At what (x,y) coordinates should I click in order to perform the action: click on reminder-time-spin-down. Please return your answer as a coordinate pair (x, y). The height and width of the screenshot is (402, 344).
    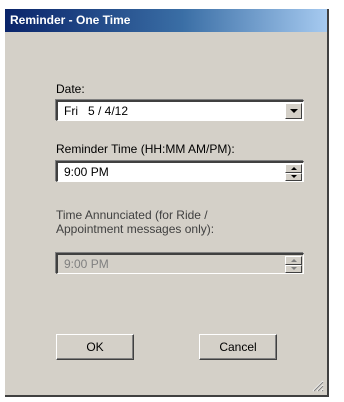
    Looking at the image, I should click on (293, 176).